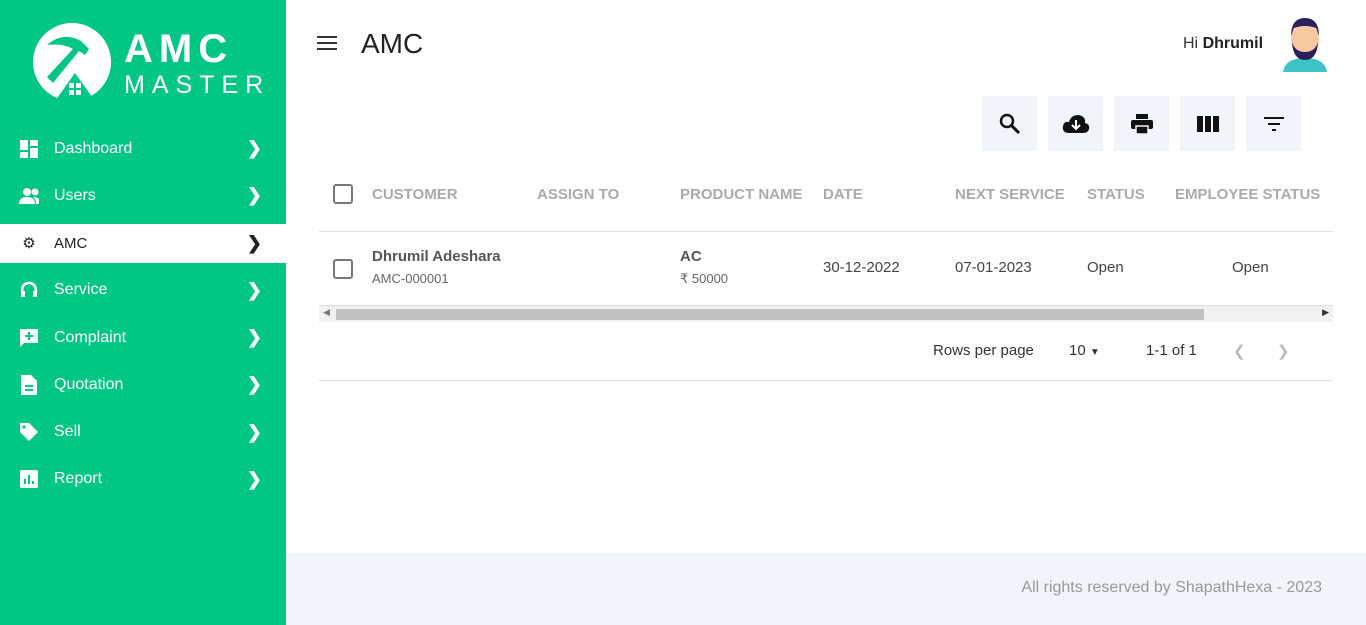 This screenshot has width=1366, height=625. What do you see at coordinates (861, 267) in the screenshot?
I see `date: 30-12-2022` at bounding box center [861, 267].